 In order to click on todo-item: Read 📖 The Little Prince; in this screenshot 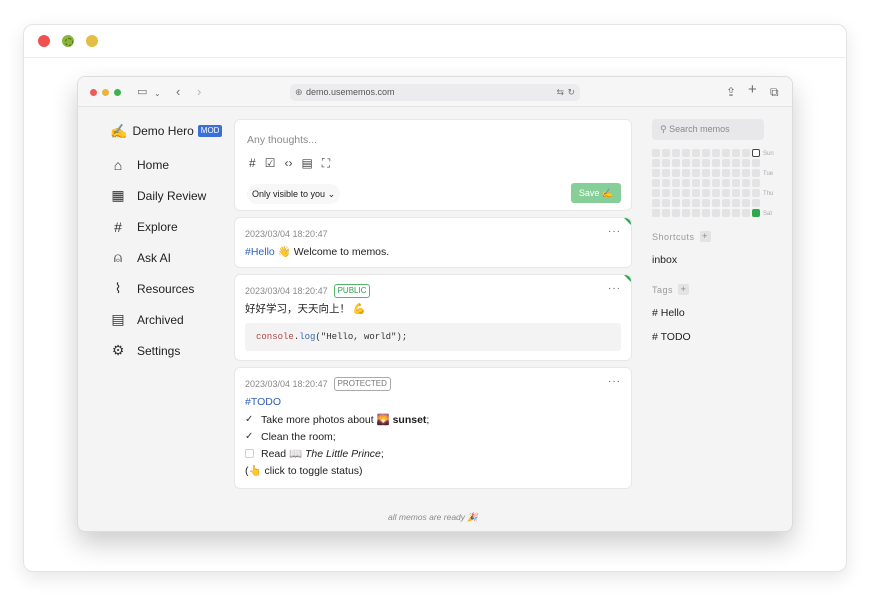, I will do `click(433, 453)`.